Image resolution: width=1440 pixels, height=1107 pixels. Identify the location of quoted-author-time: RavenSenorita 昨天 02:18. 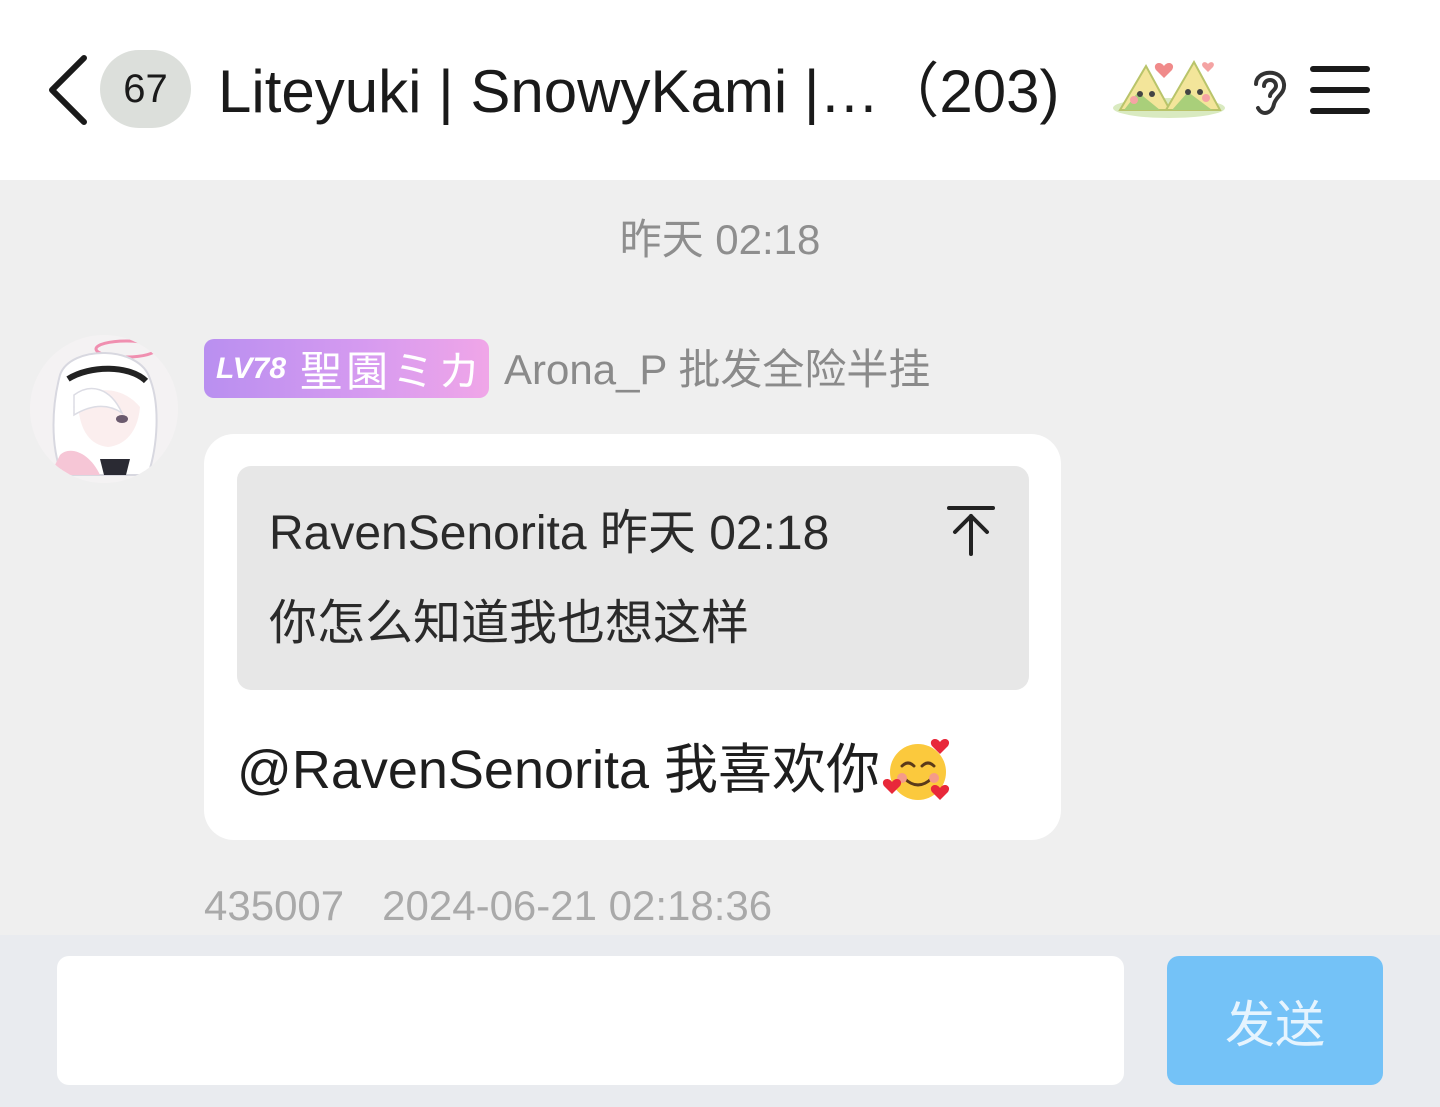
(549, 533).